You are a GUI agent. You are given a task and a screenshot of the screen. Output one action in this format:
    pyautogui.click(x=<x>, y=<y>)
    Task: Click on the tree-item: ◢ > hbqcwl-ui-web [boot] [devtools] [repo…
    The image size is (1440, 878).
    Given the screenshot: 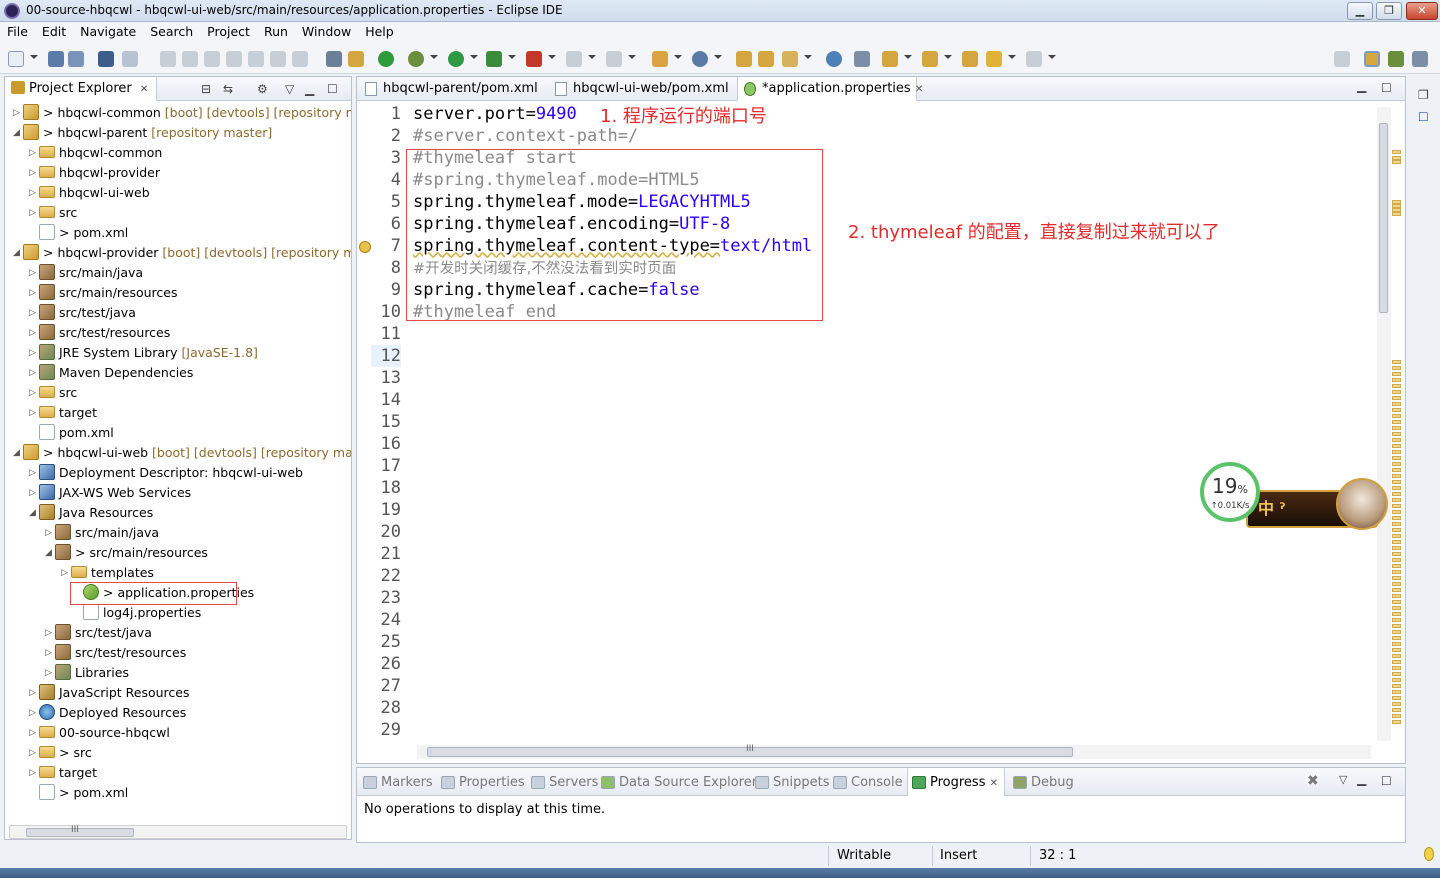 What is the action you would take?
    pyautogui.click(x=182, y=453)
    